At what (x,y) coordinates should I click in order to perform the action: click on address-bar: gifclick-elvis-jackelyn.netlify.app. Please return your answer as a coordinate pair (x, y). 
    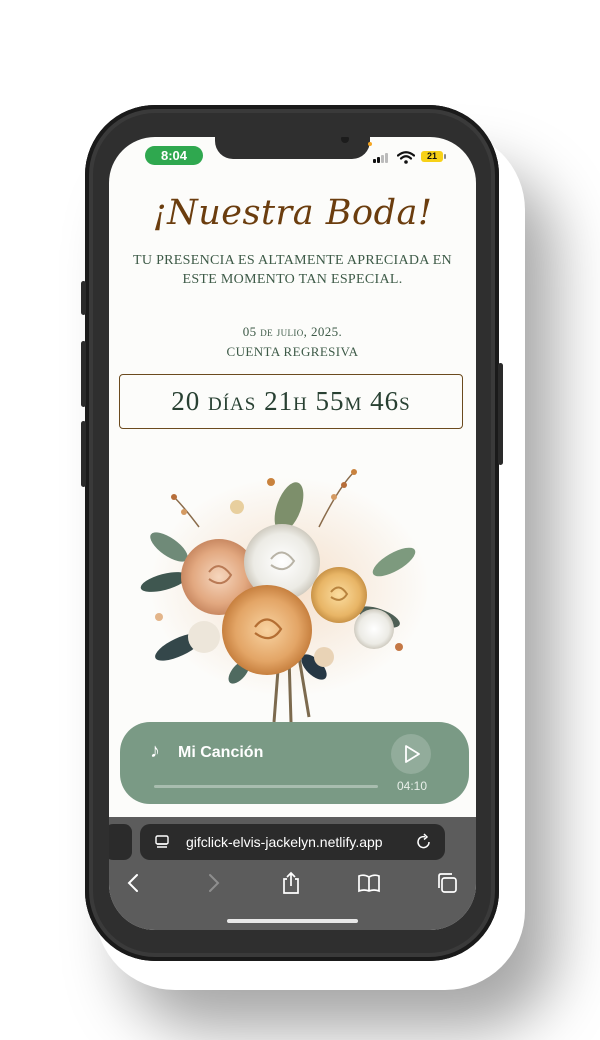
    Looking at the image, I should click on (292, 842).